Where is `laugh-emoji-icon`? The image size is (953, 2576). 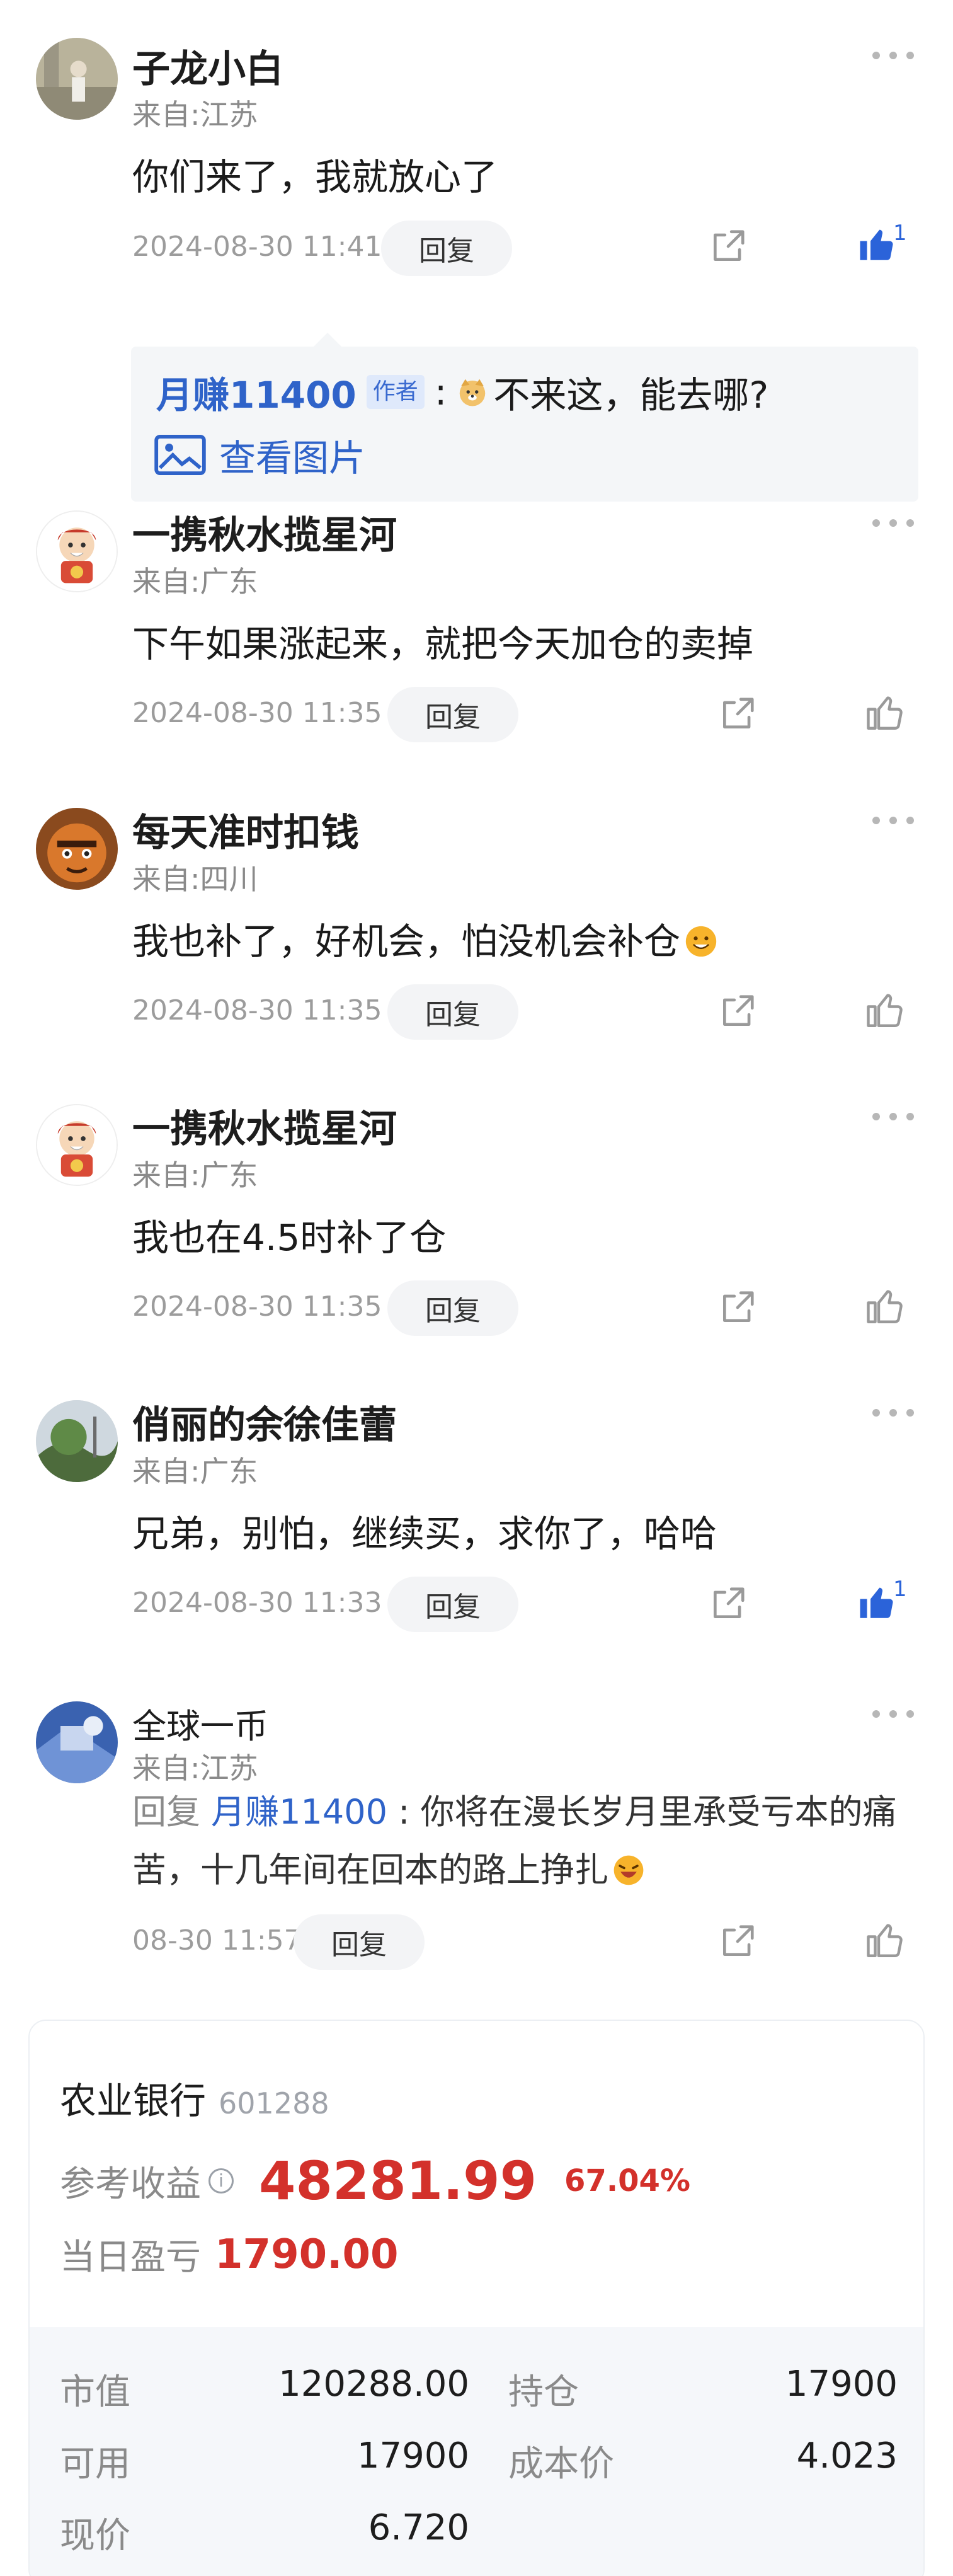 laugh-emoji-icon is located at coordinates (628, 1870).